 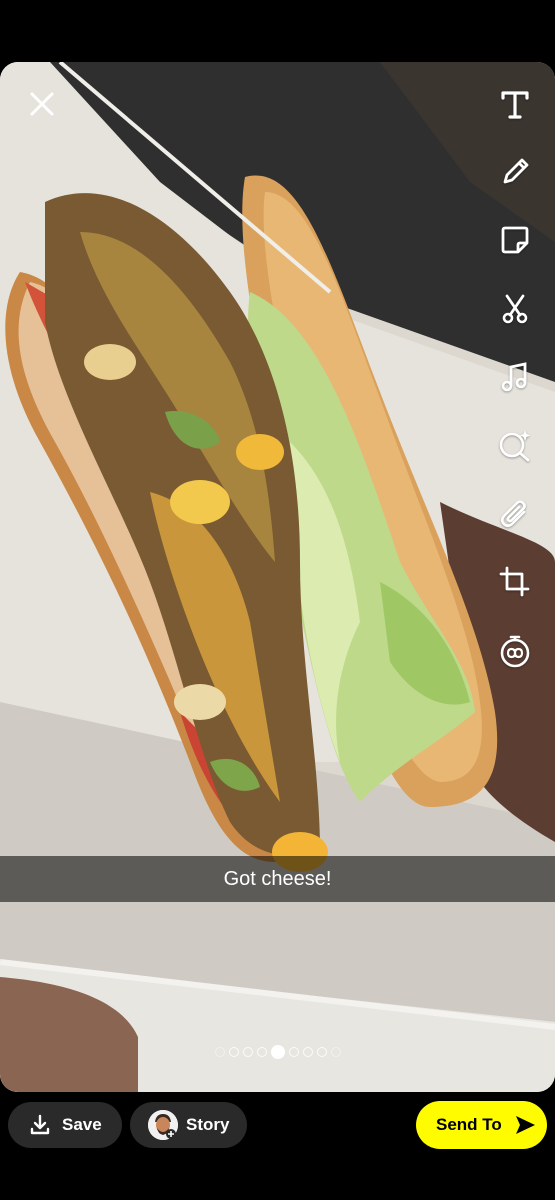 I want to click on timer-tool-button, so click(x=515, y=651).